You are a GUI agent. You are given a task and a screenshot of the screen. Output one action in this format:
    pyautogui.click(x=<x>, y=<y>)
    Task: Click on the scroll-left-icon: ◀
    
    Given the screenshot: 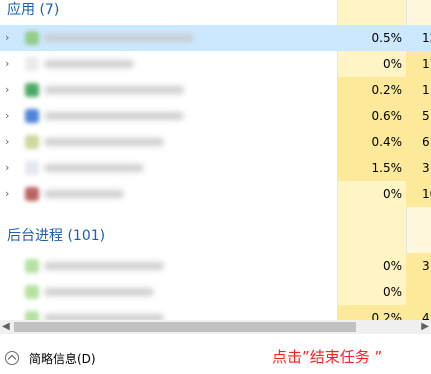 What is the action you would take?
    pyautogui.click(x=7, y=327)
    